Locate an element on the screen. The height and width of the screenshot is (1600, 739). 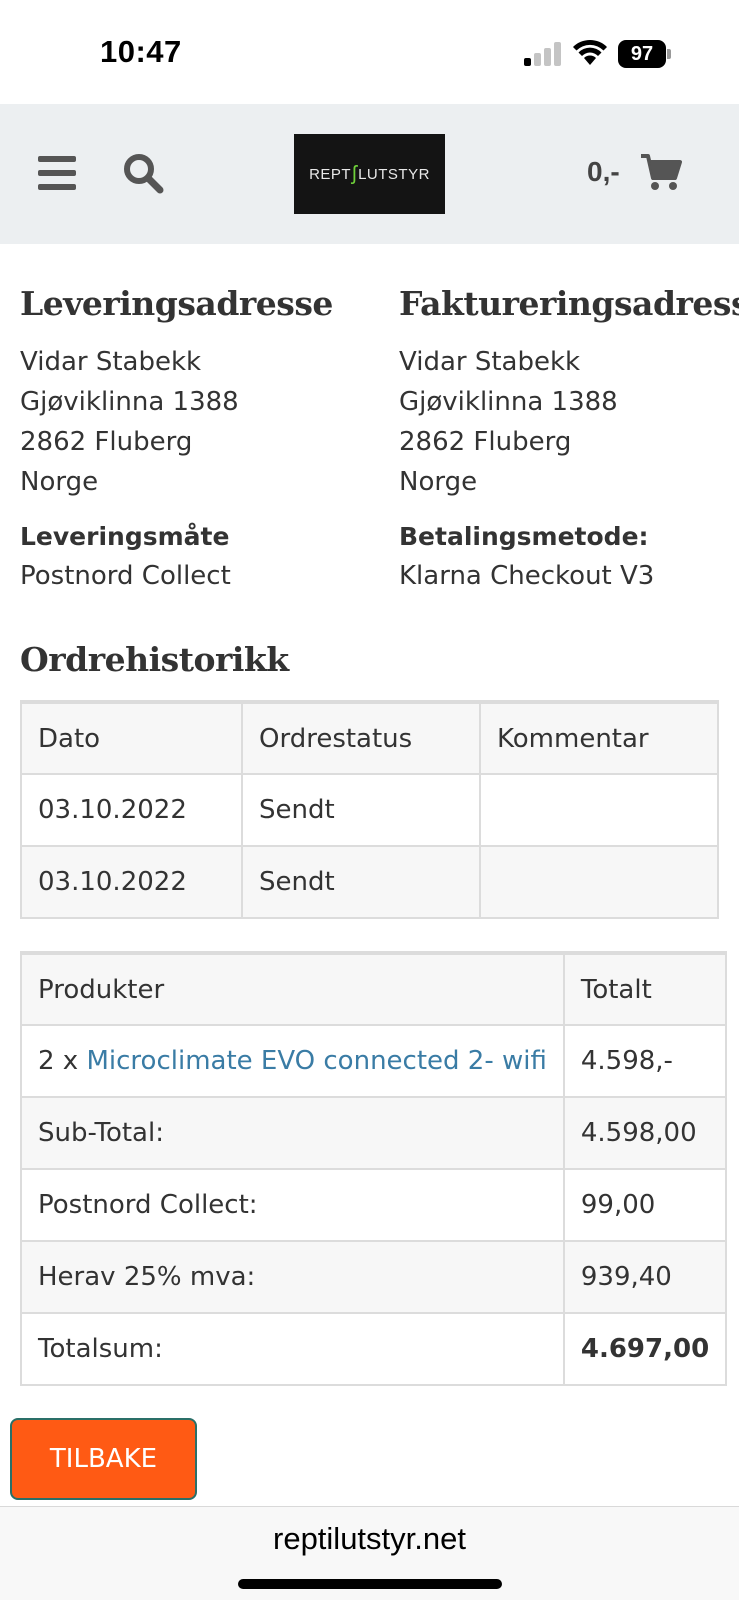
billing-address-line: Vidar Stabekk is located at coordinates (490, 362).